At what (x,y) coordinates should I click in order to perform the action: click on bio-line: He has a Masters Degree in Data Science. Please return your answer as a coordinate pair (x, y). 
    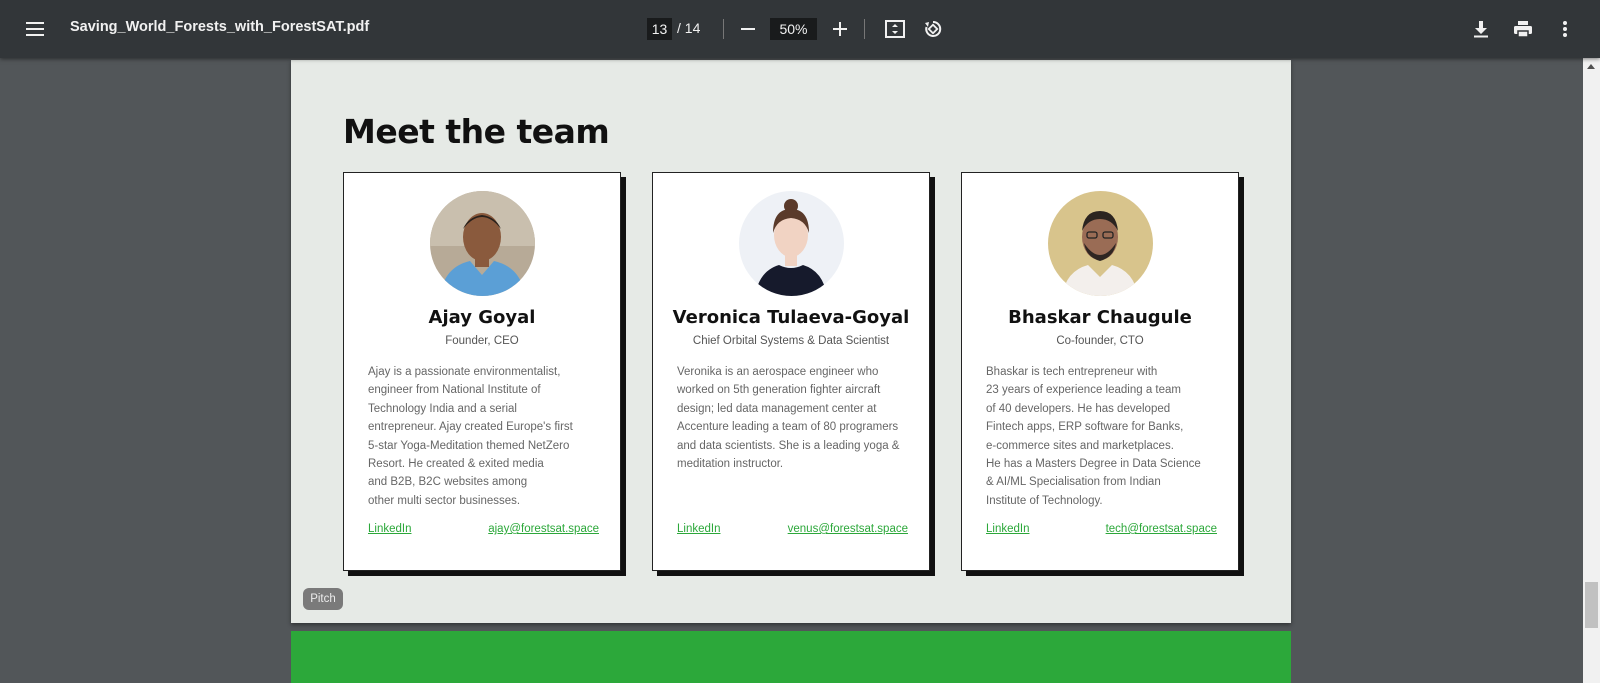
    Looking at the image, I should click on (1093, 464).